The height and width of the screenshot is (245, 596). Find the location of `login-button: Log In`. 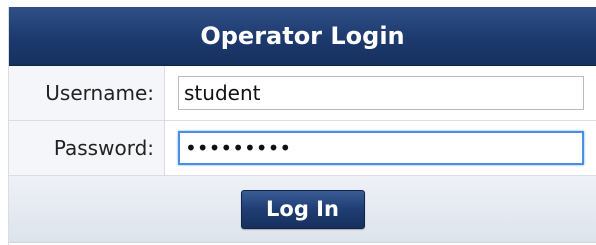

login-button: Log In is located at coordinates (302, 209).